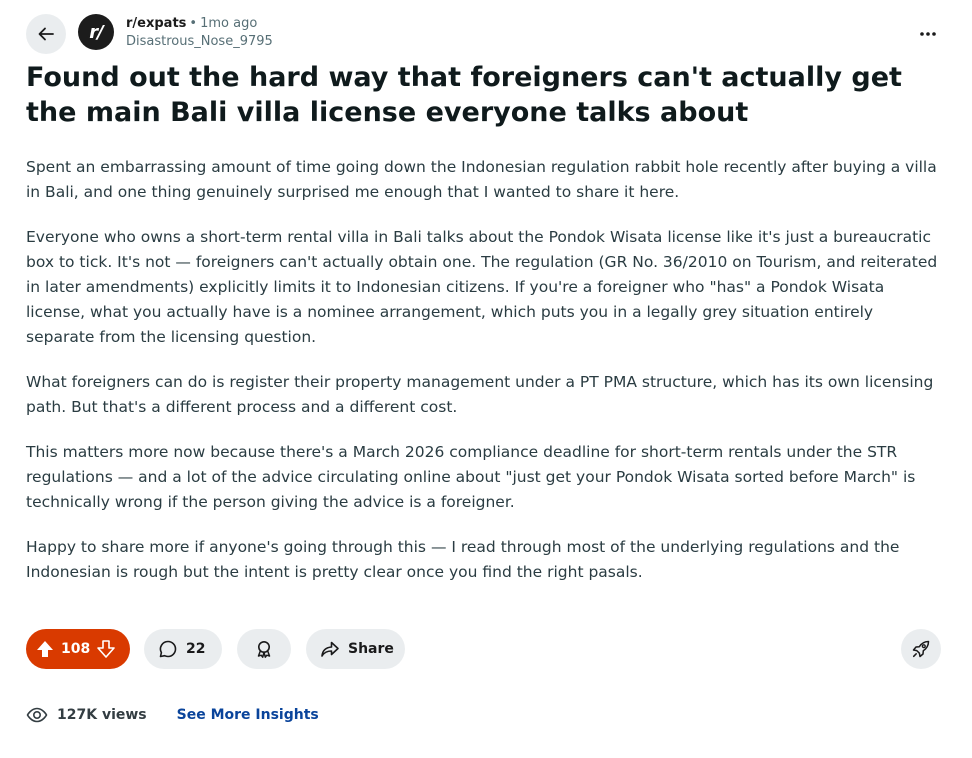 This screenshot has width=972, height=758. What do you see at coordinates (371, 649) in the screenshot?
I see `share-label: Share` at bounding box center [371, 649].